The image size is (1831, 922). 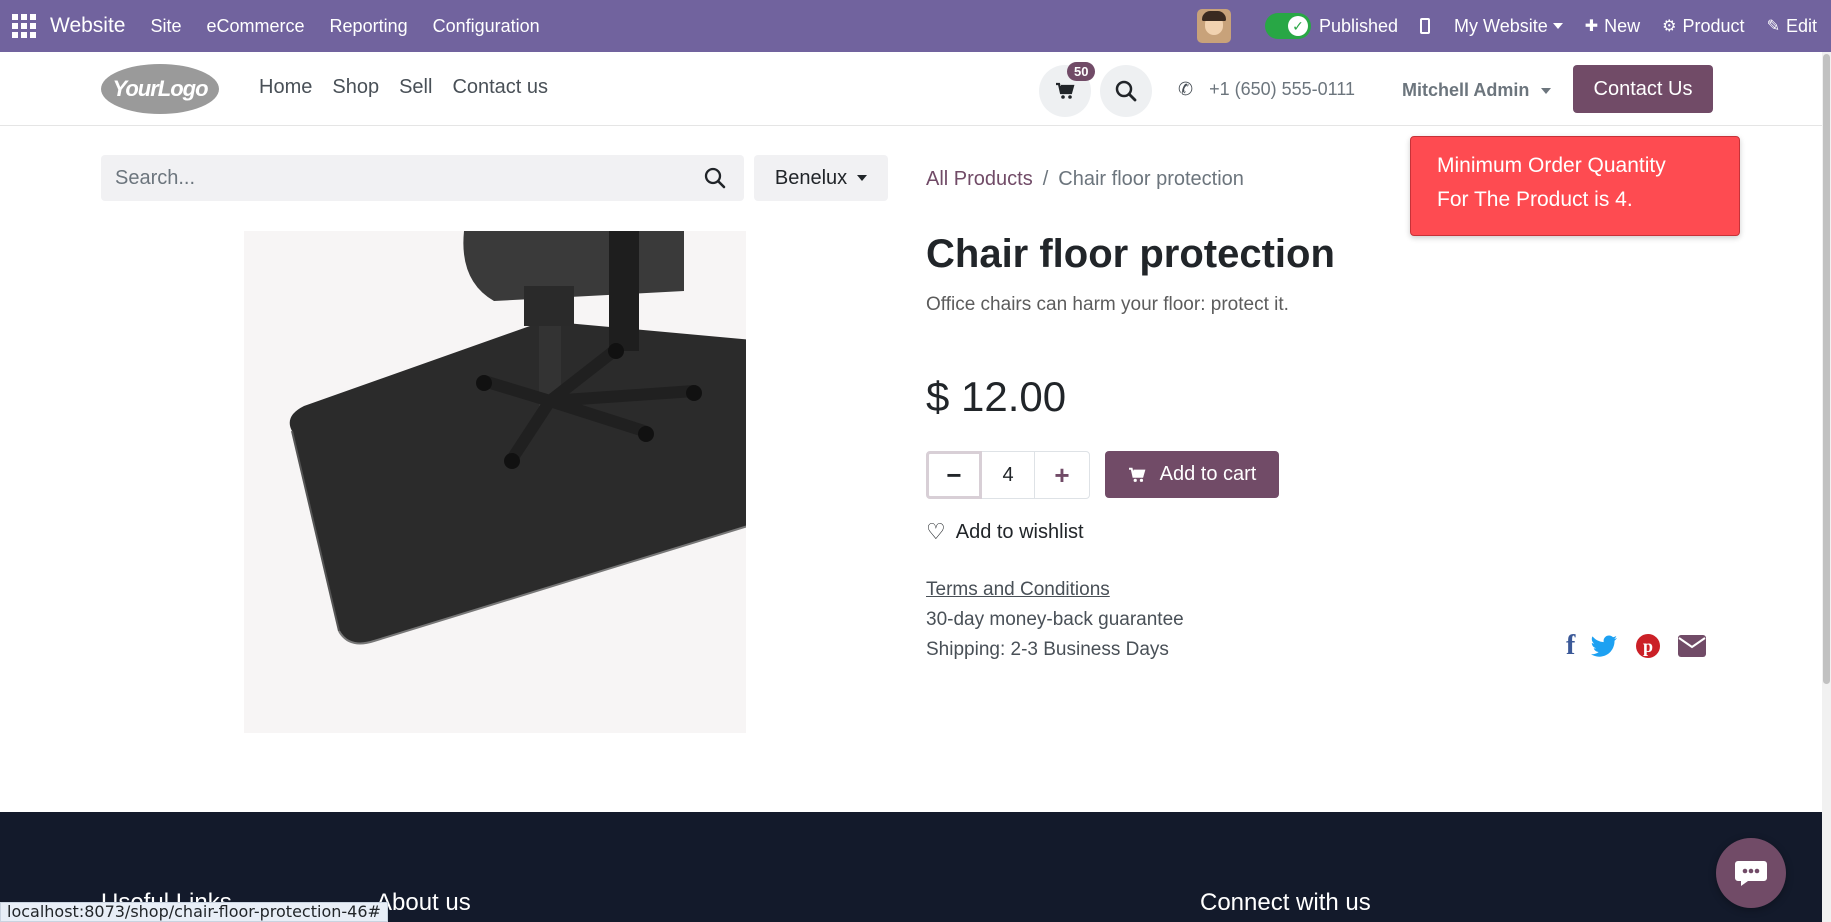 I want to click on chat-icon, so click(x=1751, y=873).